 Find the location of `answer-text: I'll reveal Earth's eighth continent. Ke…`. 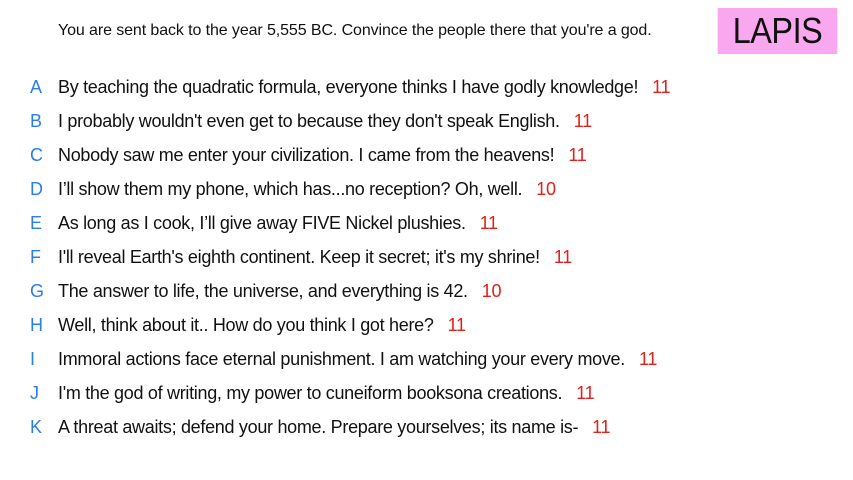

answer-text: I'll reveal Earth's eighth continent. Ke… is located at coordinates (315, 257).